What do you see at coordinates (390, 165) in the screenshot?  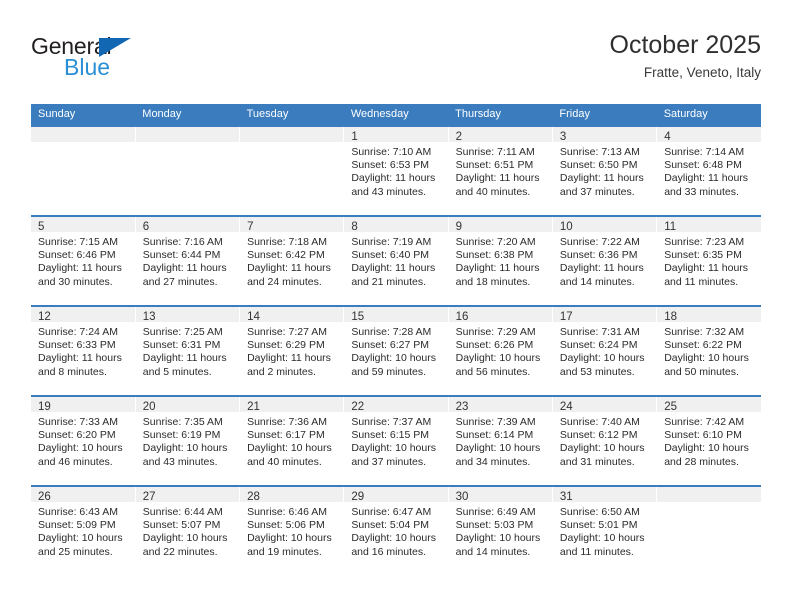 I see `sunset-text: Sunset: 6:53 PM` at bounding box center [390, 165].